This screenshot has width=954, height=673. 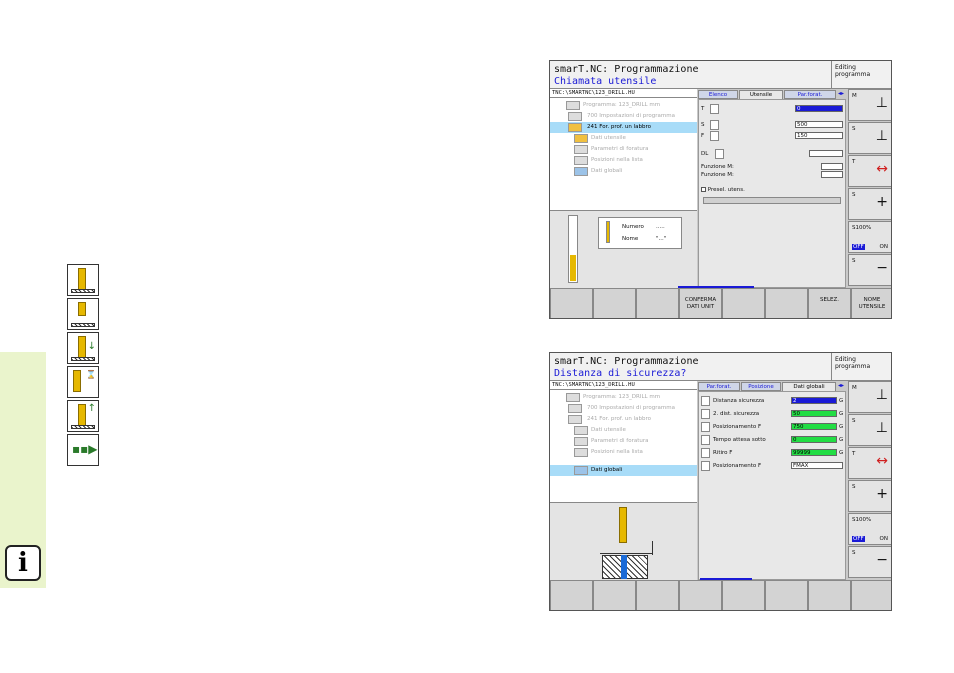 What do you see at coordinates (761, 94) in the screenshot?
I see `tab-utensile: Utensile` at bounding box center [761, 94].